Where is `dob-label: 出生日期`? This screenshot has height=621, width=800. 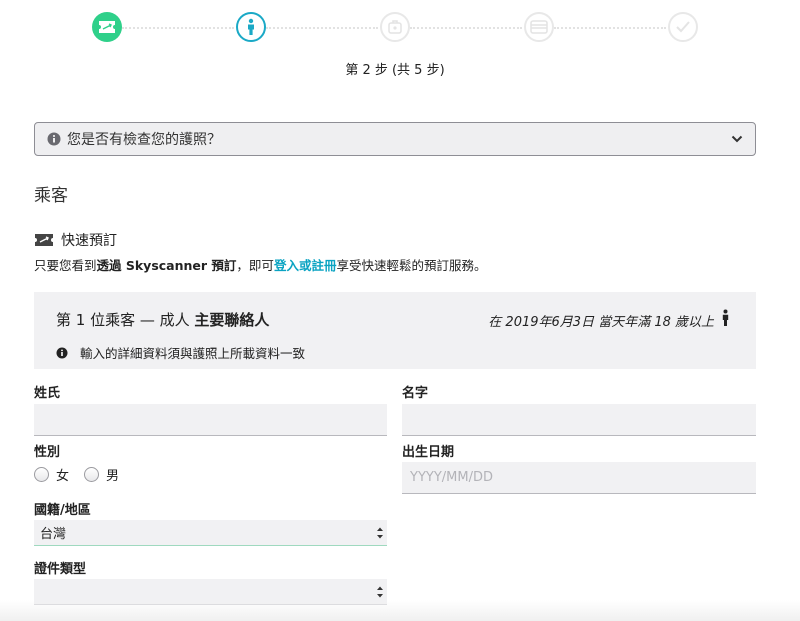
dob-label: 出生日期 is located at coordinates (428, 452).